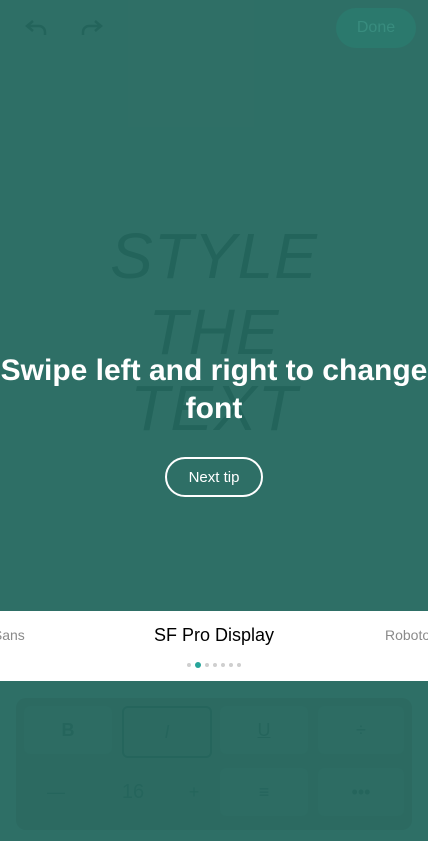 Image resolution: width=428 pixels, height=841 pixels. Describe the element at coordinates (214, 477) in the screenshot. I see `next-tip-button: Next tip` at that location.